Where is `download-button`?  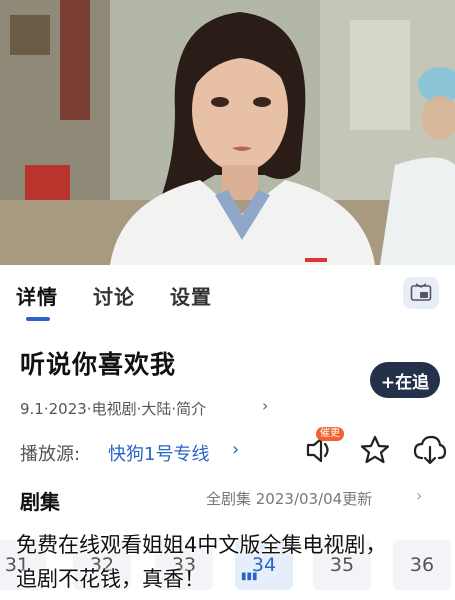
download-button is located at coordinates (430, 450).